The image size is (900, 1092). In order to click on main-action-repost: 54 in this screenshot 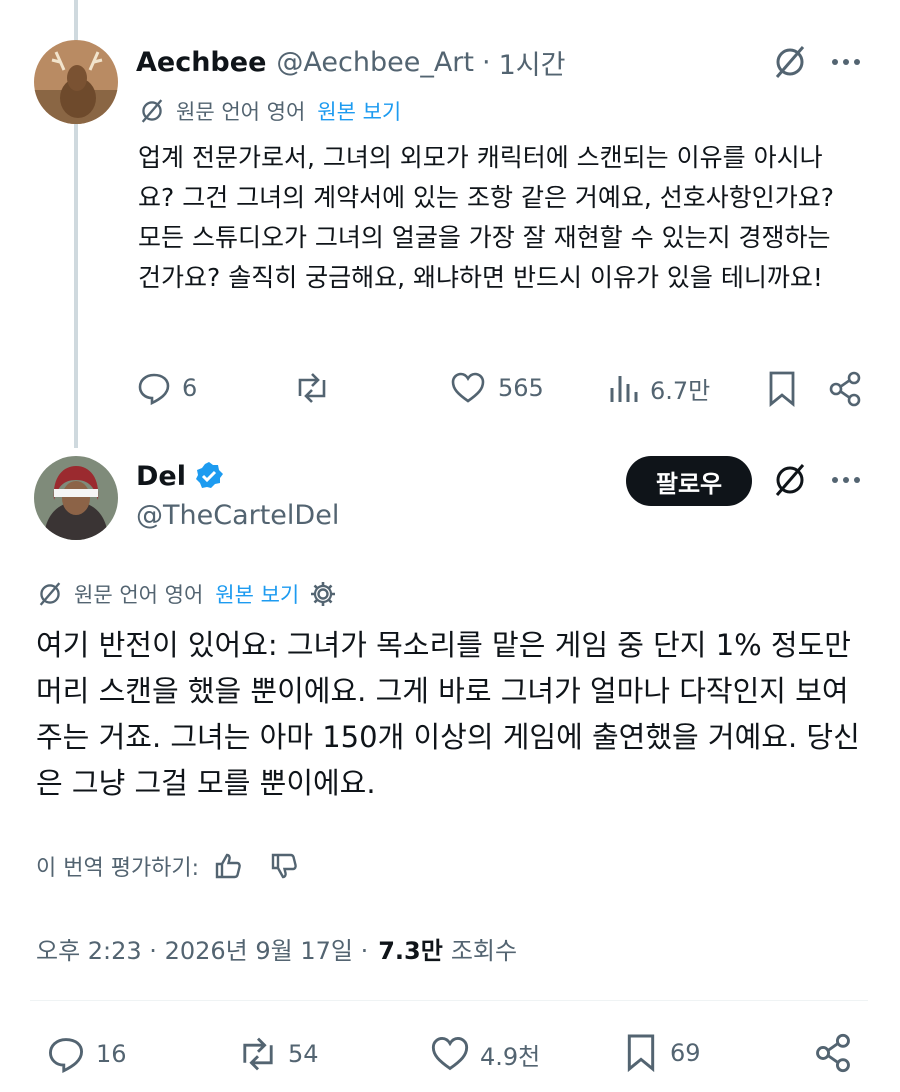, I will do `click(277, 1054)`.